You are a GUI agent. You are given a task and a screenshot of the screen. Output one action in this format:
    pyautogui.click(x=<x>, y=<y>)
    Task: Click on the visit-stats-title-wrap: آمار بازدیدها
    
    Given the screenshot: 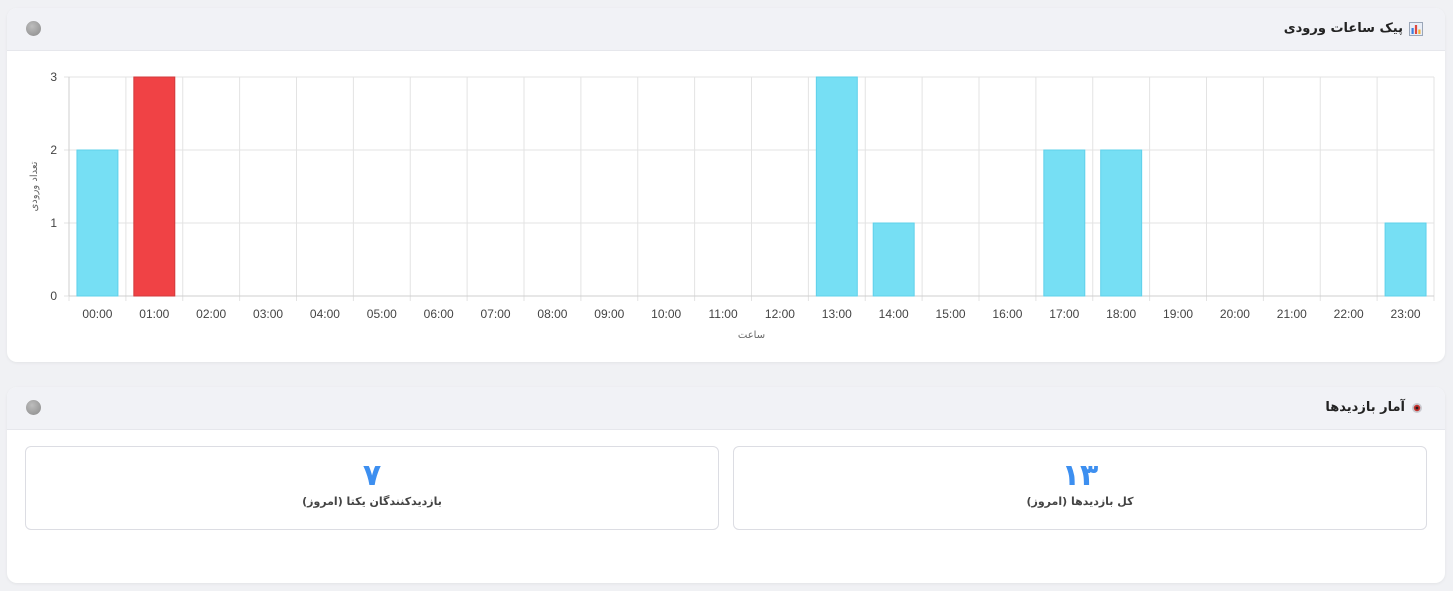 What is the action you would take?
    pyautogui.click(x=1374, y=408)
    